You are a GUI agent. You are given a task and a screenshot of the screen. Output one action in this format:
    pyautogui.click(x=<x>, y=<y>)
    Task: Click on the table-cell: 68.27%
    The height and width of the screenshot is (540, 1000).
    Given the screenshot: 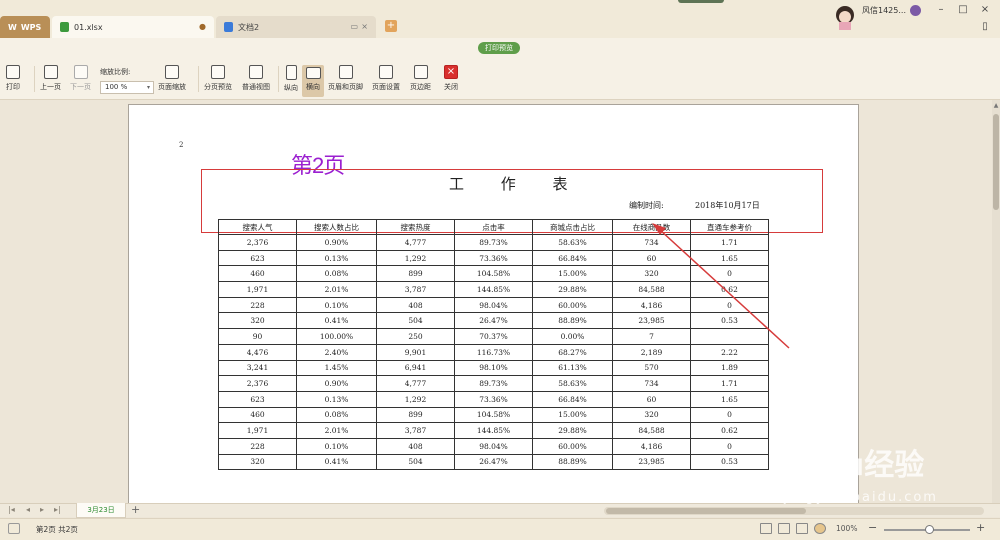 What is the action you would take?
    pyautogui.click(x=572, y=352)
    